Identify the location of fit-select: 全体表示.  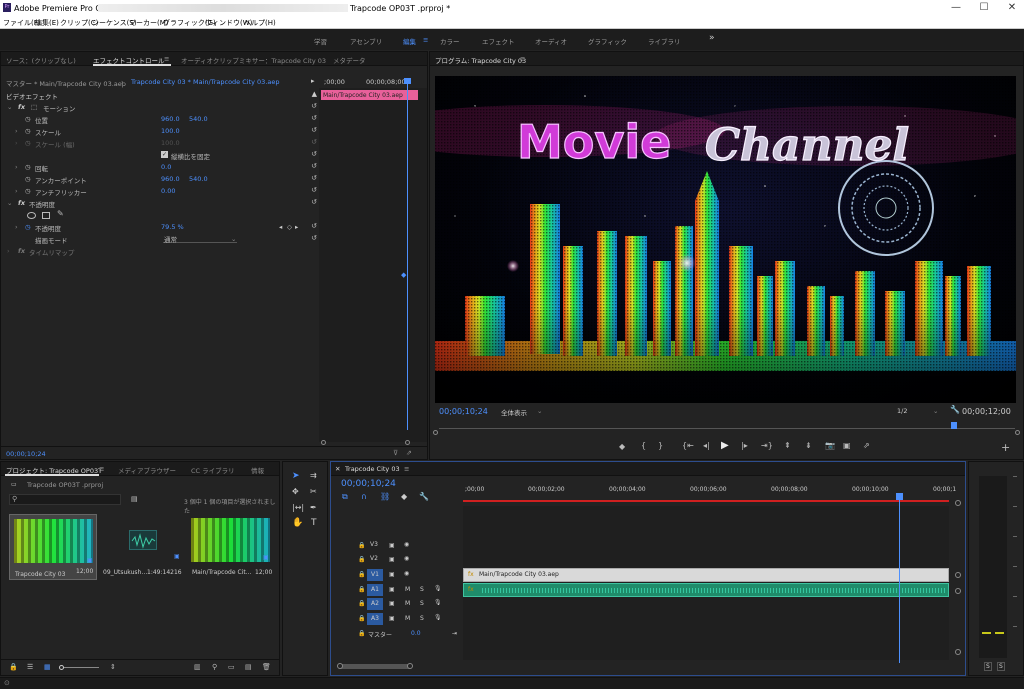
(514, 412).